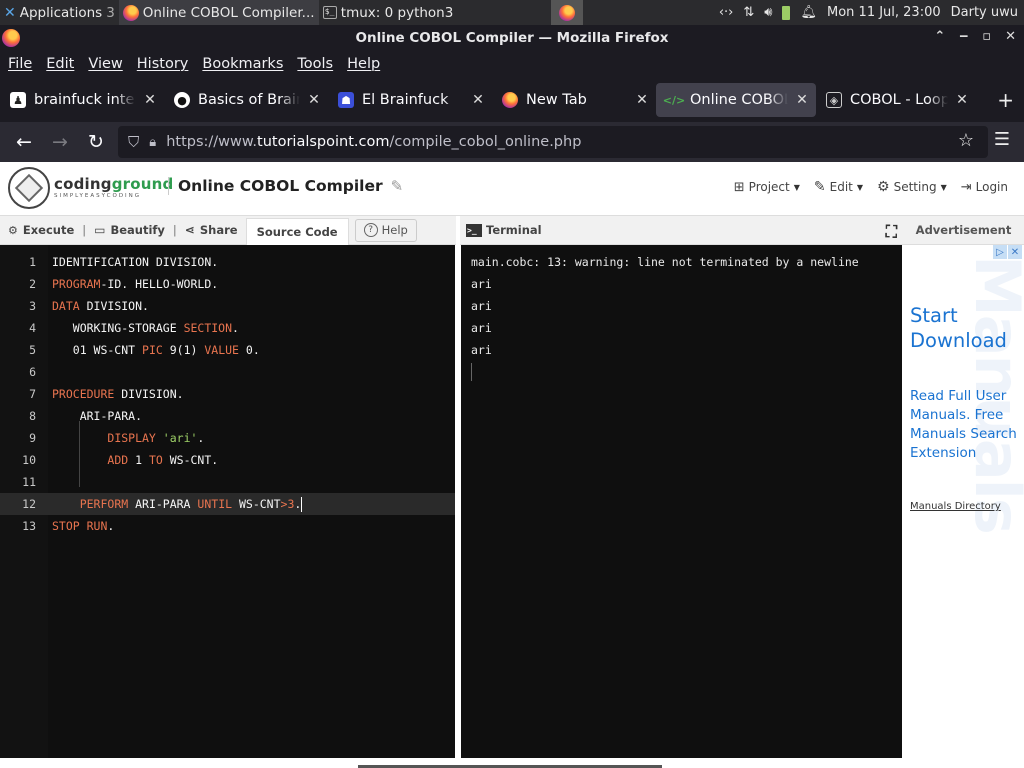  What do you see at coordinates (297, 231) in the screenshot?
I see `source-code-tab: Source Code` at bounding box center [297, 231].